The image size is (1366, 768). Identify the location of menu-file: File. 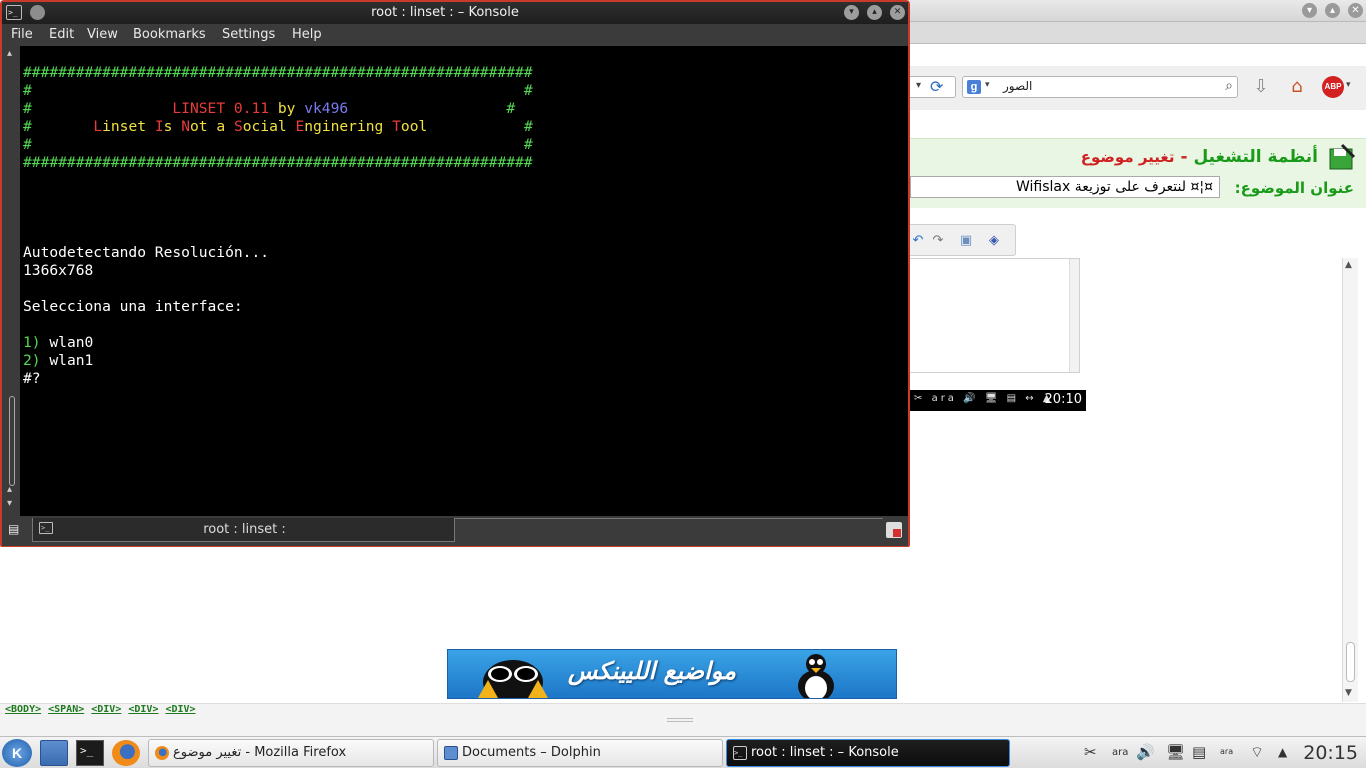
(22, 34).